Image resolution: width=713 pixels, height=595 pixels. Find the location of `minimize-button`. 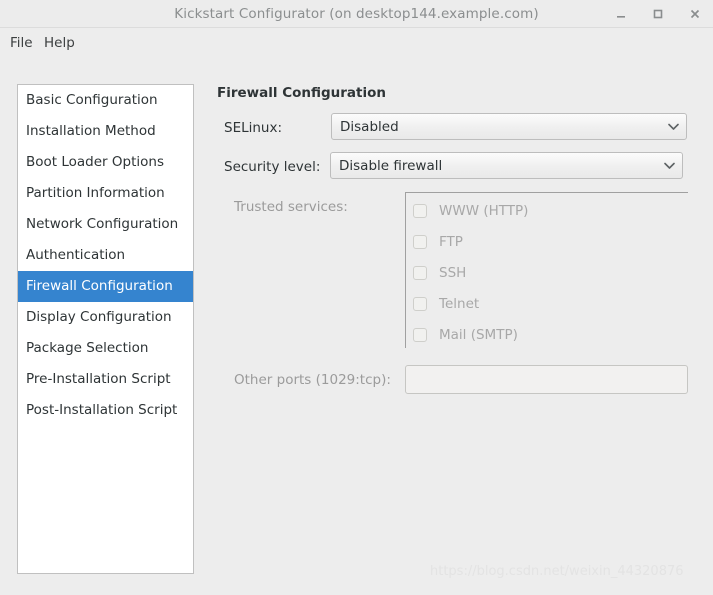

minimize-button is located at coordinates (621, 14).